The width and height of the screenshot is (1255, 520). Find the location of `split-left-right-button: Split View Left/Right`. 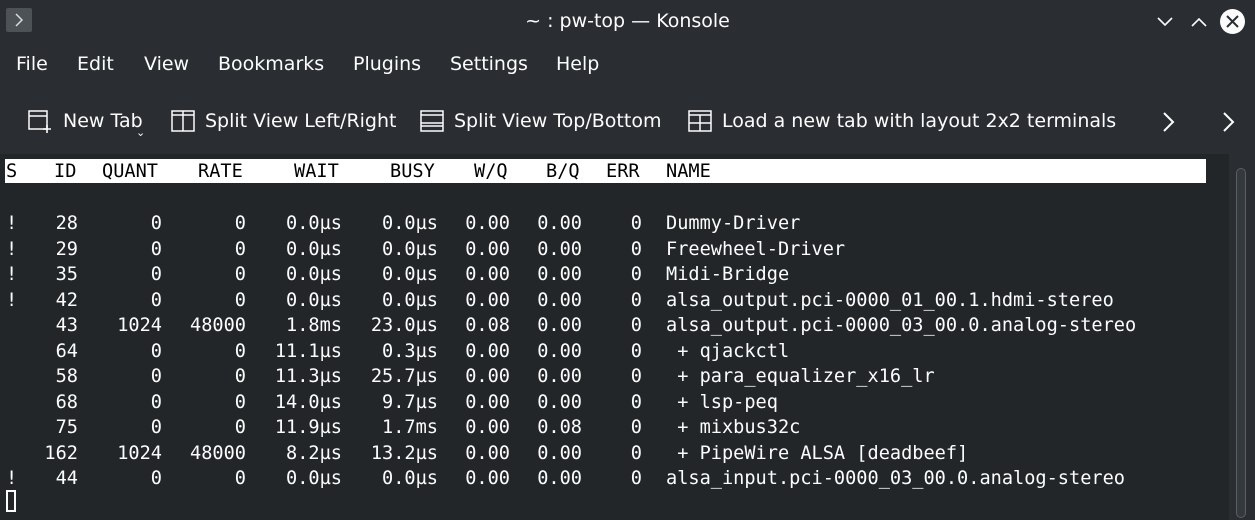

split-left-right-button: Split View Left/Right is located at coordinates (283, 121).